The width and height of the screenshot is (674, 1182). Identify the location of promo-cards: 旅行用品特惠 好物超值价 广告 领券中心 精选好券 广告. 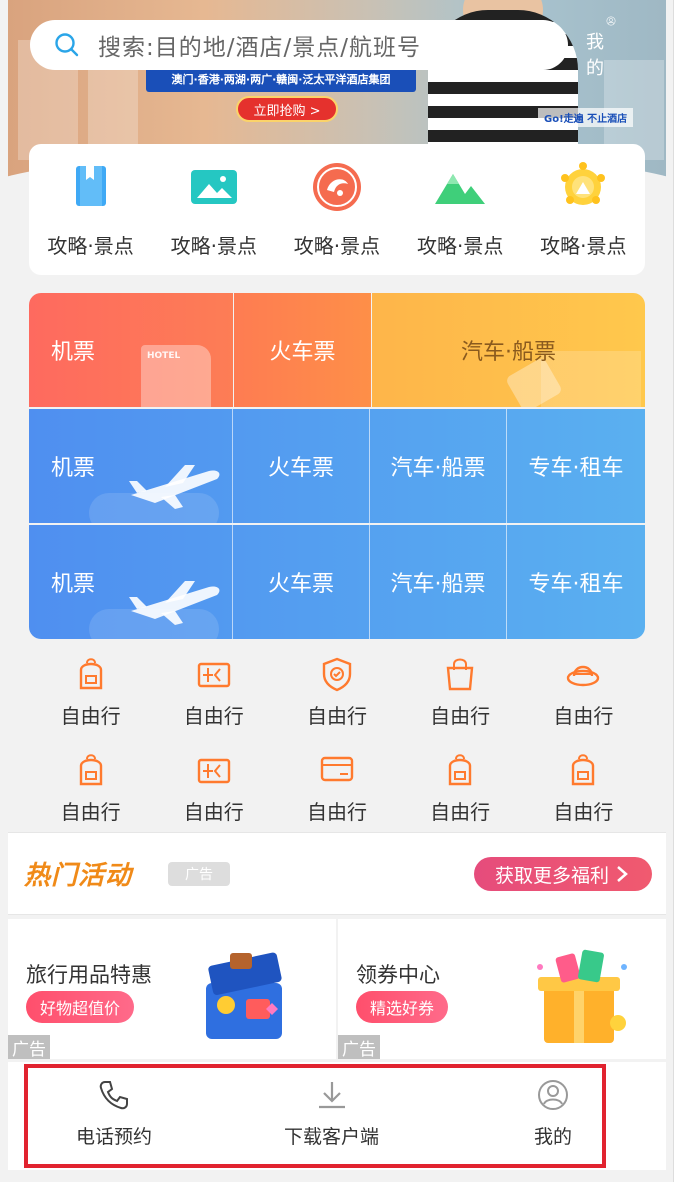
(337, 989).